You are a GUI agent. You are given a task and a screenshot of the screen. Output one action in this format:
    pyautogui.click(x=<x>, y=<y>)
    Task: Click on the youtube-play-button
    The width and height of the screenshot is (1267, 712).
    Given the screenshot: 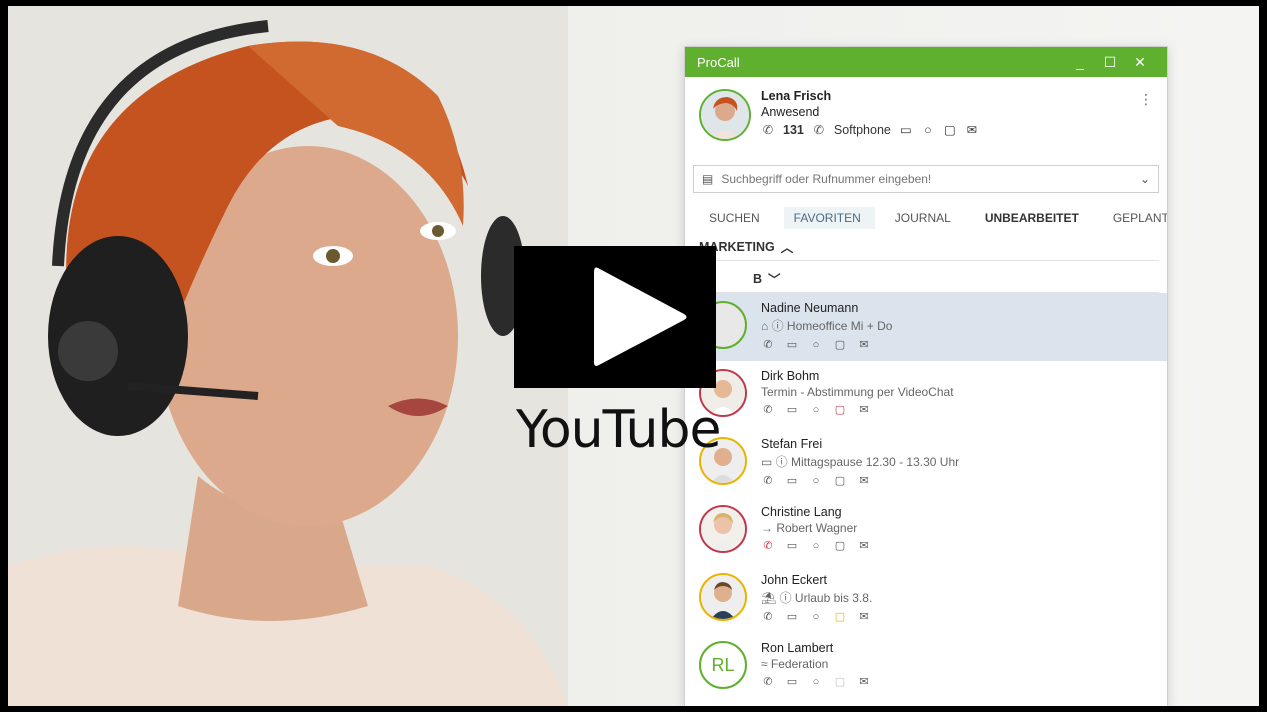 What is the action you would take?
    pyautogui.click(x=615, y=317)
    